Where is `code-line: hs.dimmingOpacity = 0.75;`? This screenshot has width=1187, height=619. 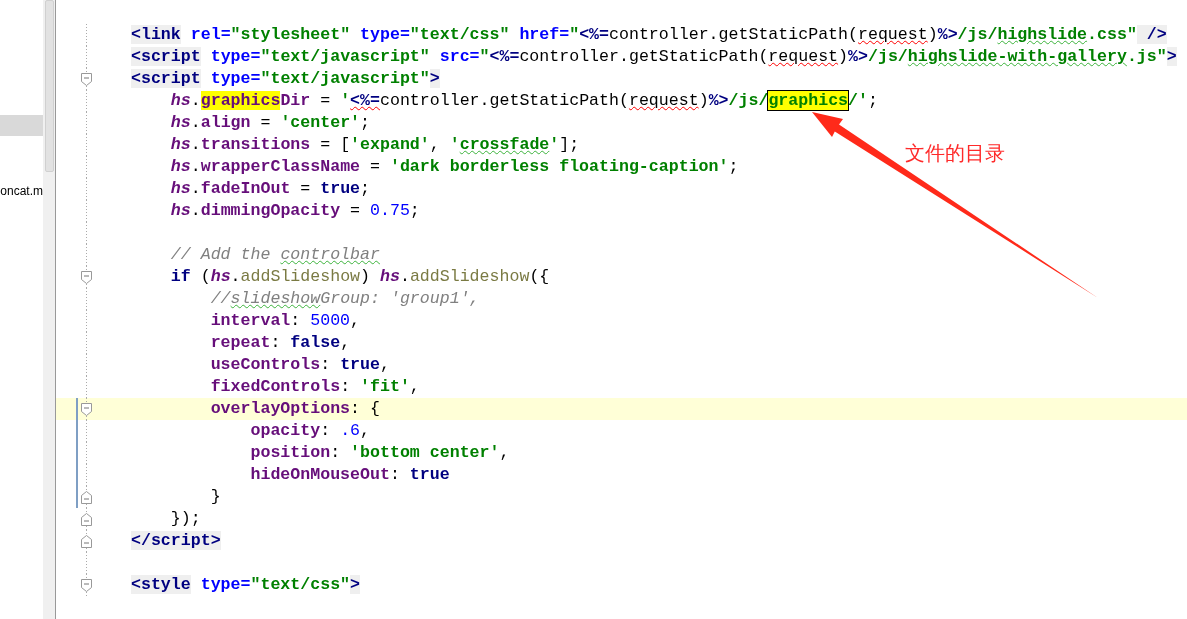 code-line: hs.dimmingOpacity = 0.75; is located at coordinates (294, 211).